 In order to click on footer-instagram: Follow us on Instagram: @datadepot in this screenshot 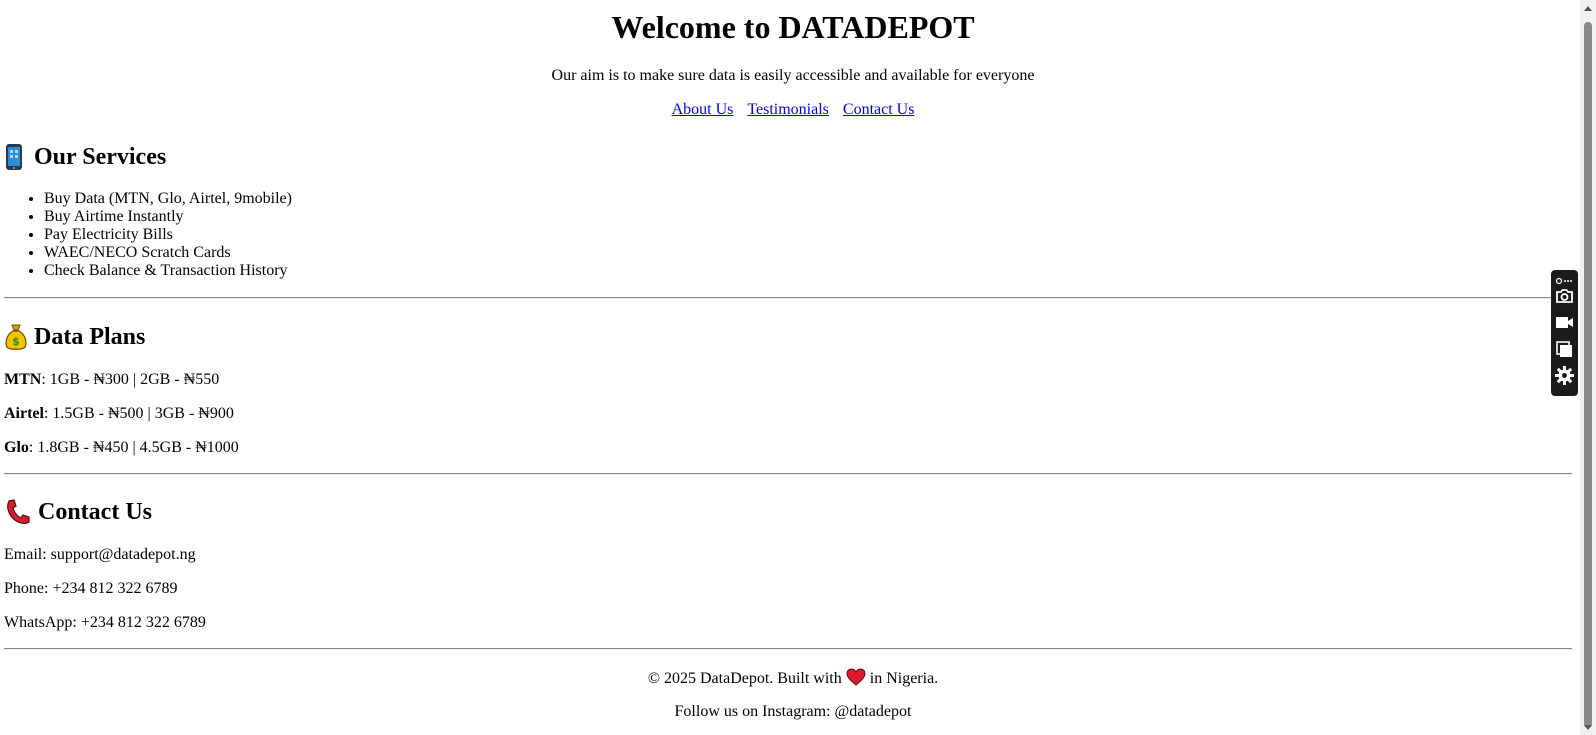, I will do `click(793, 711)`.